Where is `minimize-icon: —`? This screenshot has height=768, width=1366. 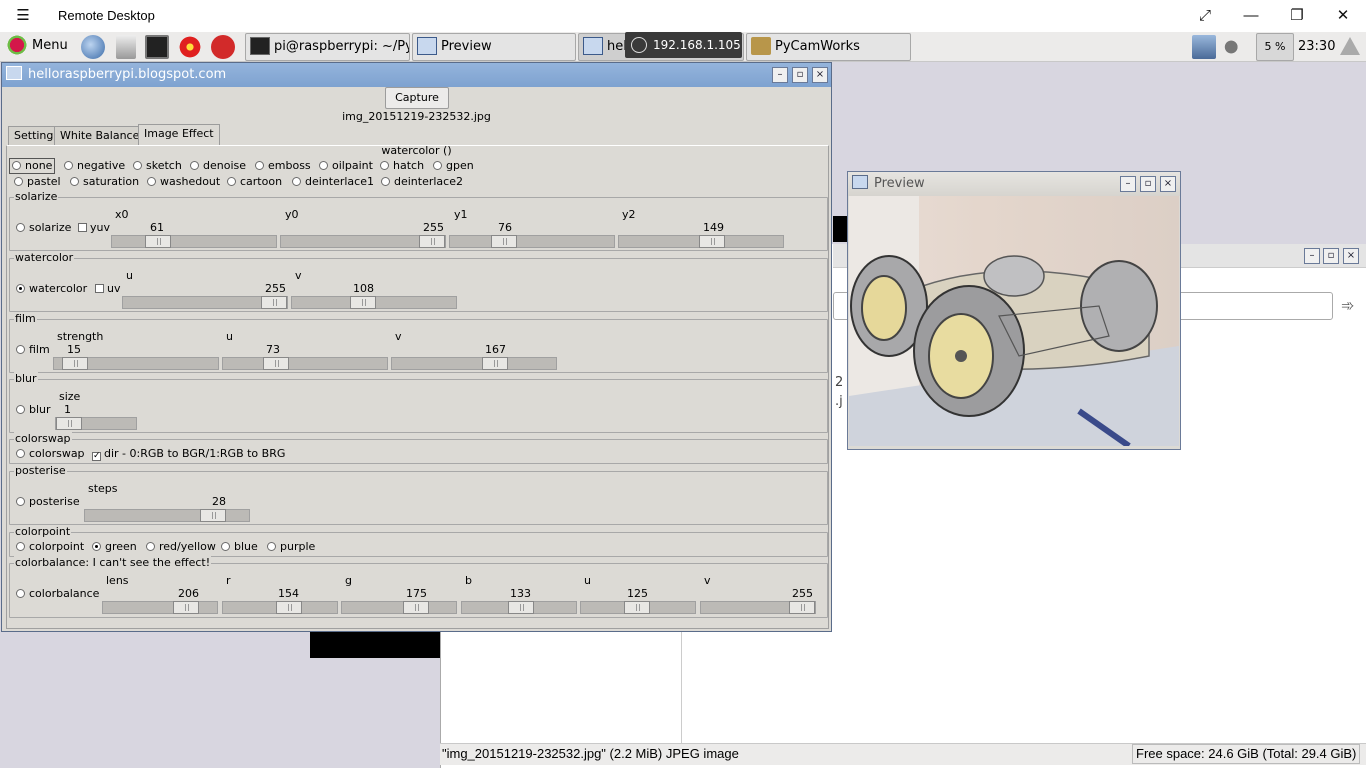
minimize-icon: — is located at coordinates (1251, 16).